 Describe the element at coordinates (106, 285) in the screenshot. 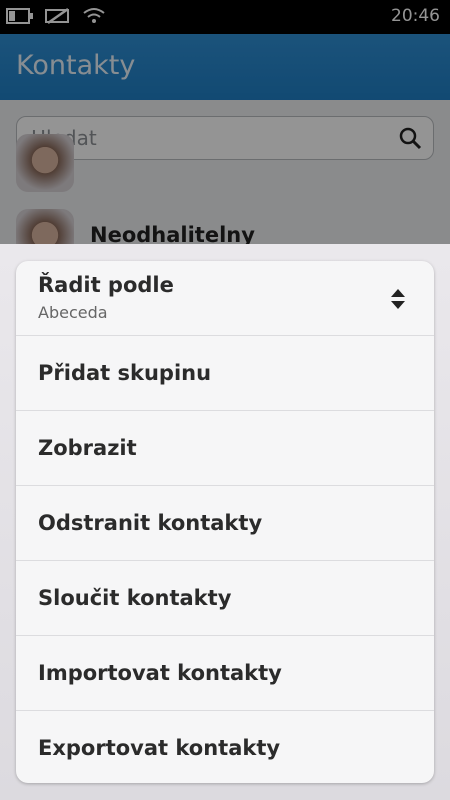

I see `sort-by-label: Řadit podle` at that location.